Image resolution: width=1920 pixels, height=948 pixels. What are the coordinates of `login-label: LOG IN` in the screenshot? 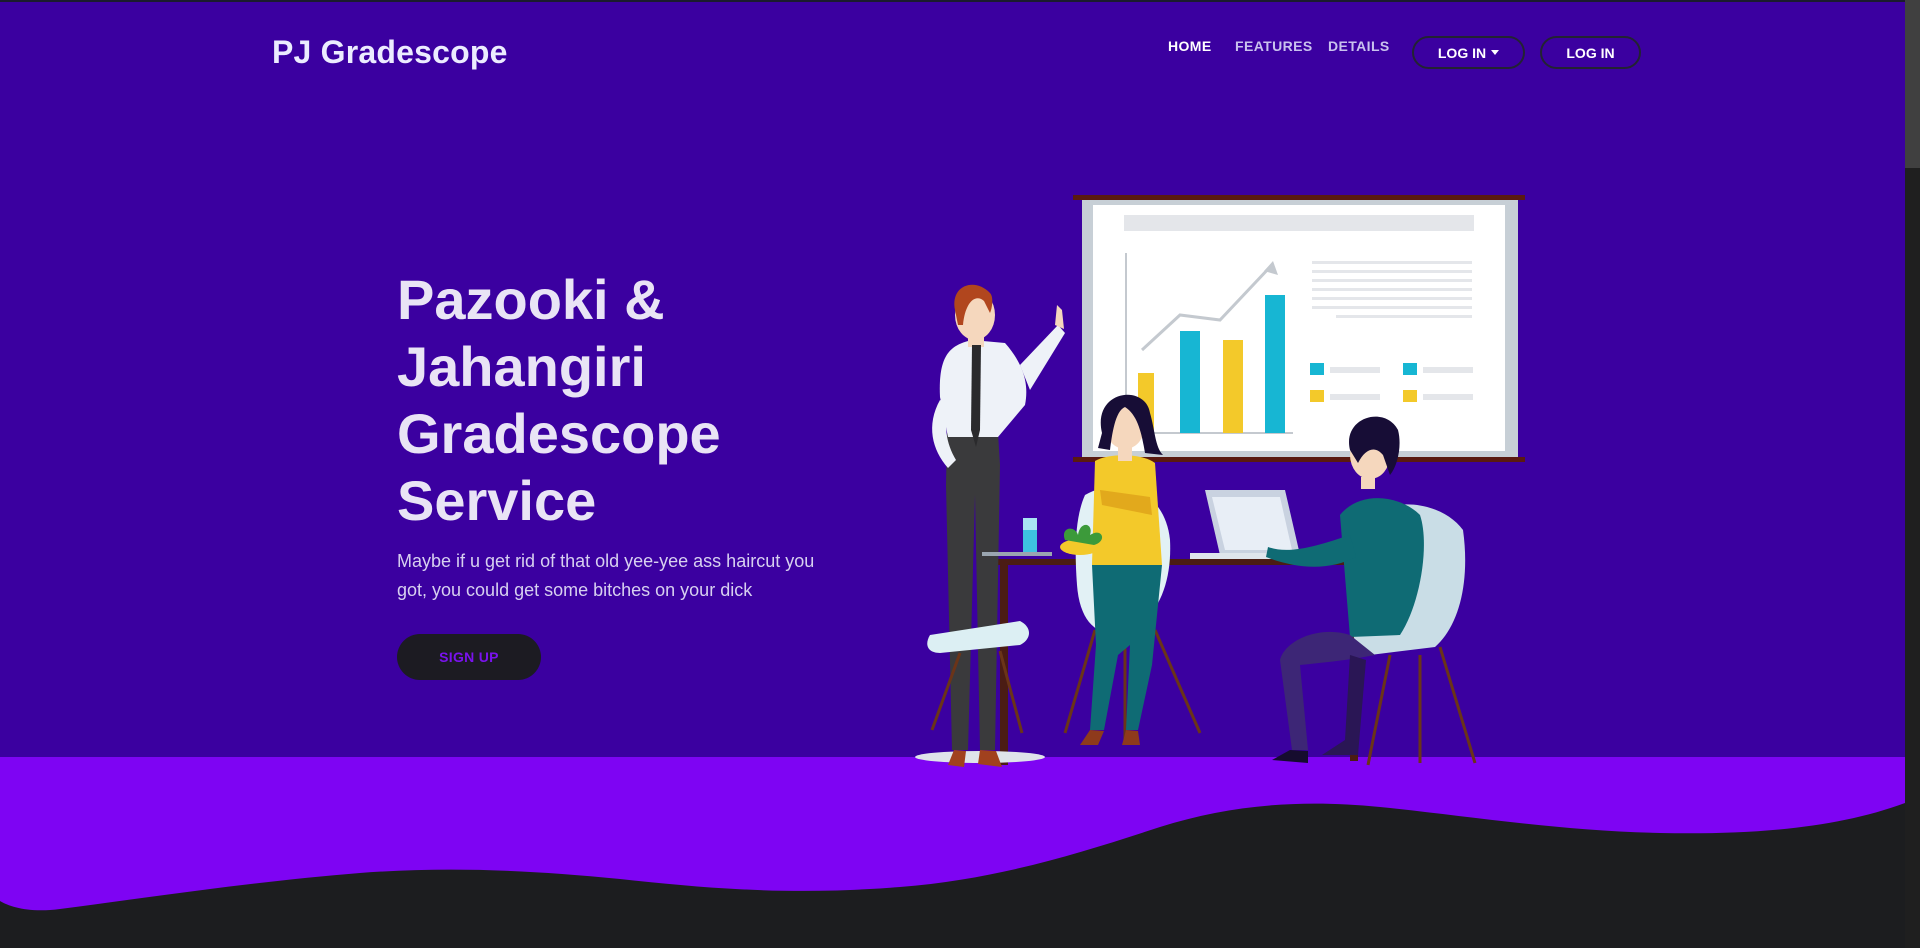 It's located at (1590, 52).